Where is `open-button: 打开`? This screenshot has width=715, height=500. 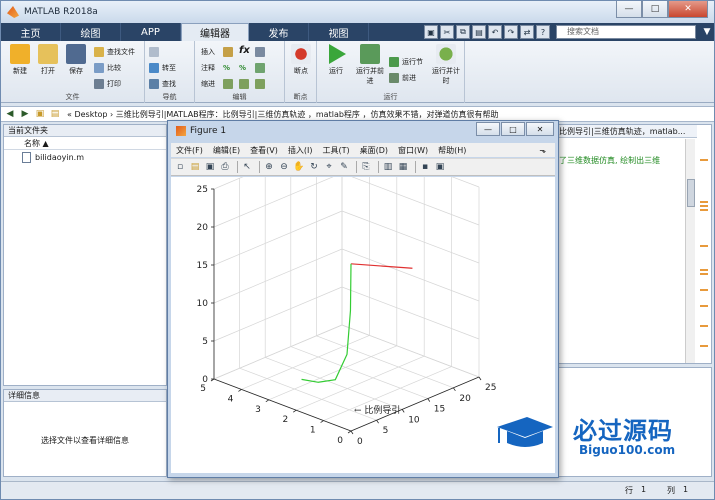
open-button: 打开 is located at coordinates (48, 60).